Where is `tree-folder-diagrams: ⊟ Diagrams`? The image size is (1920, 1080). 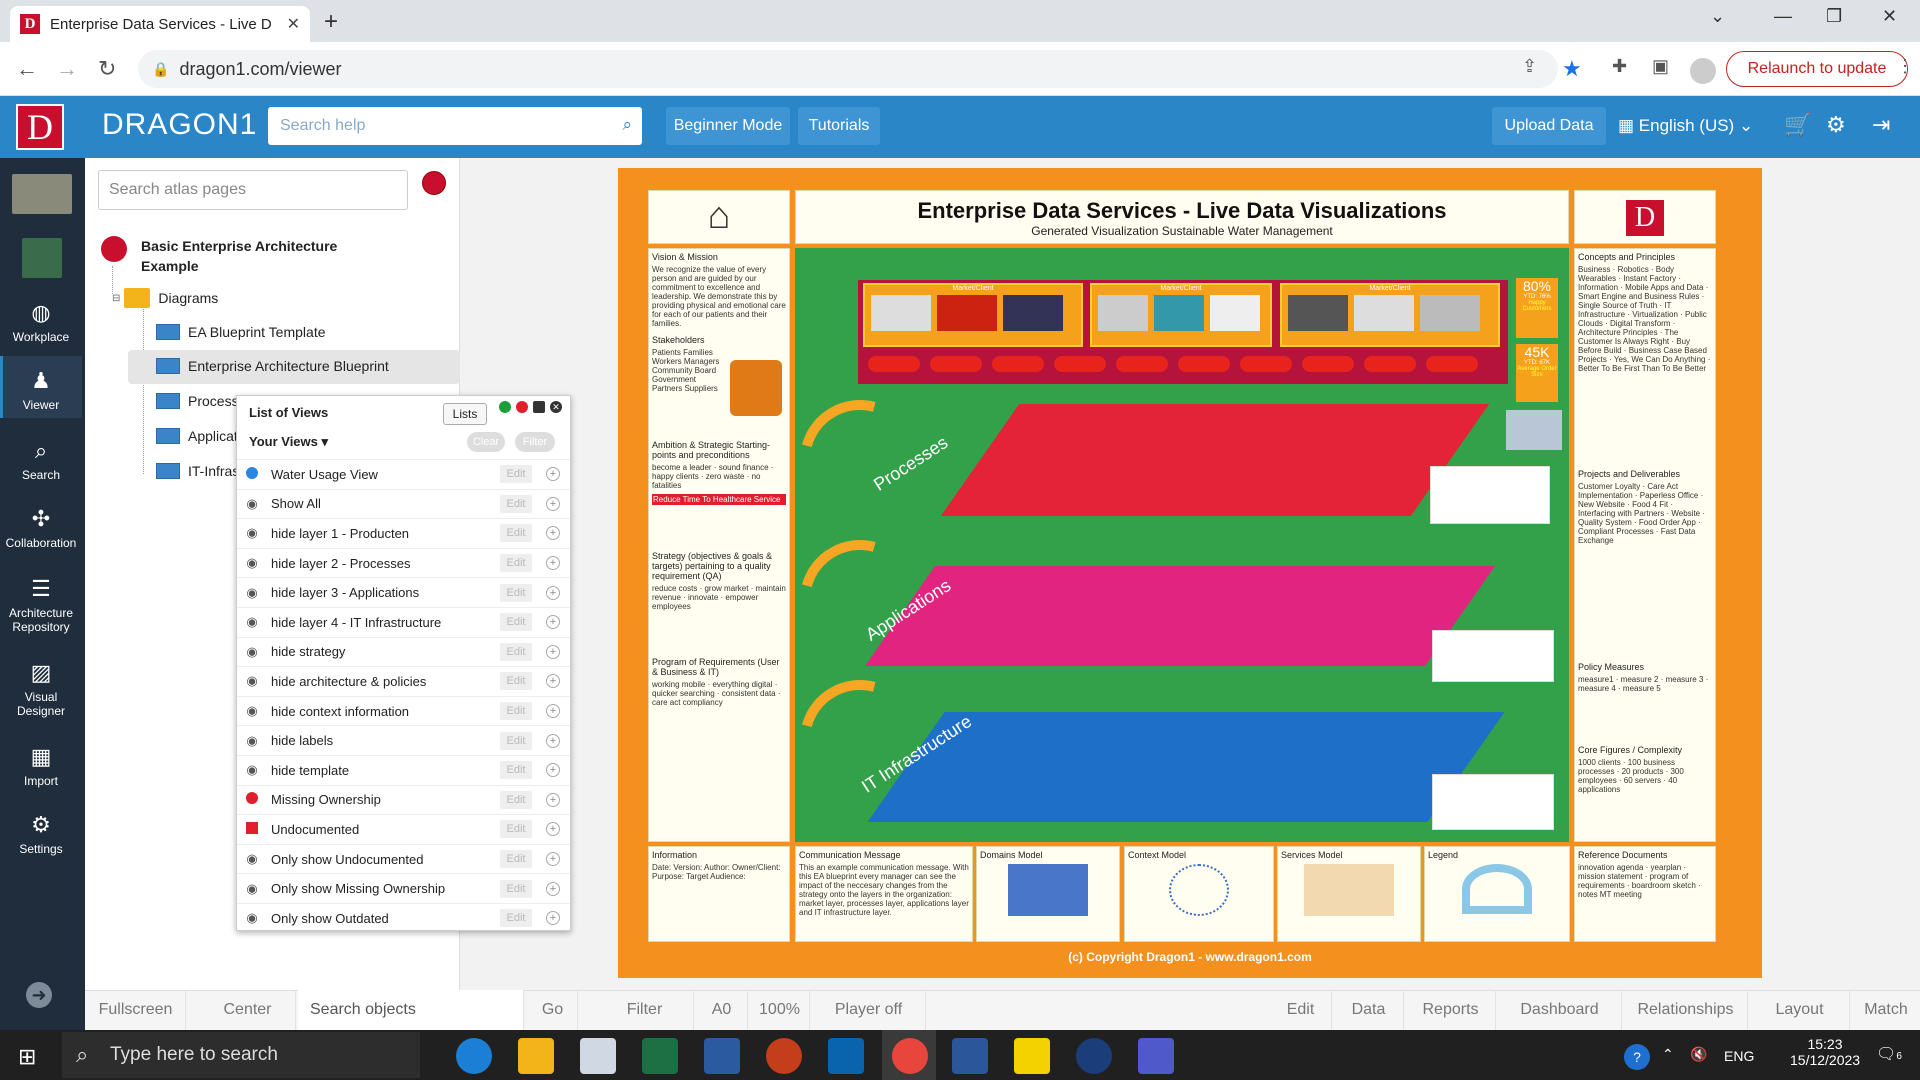
tree-folder-diagrams: ⊟ Diagrams is located at coordinates (165, 298).